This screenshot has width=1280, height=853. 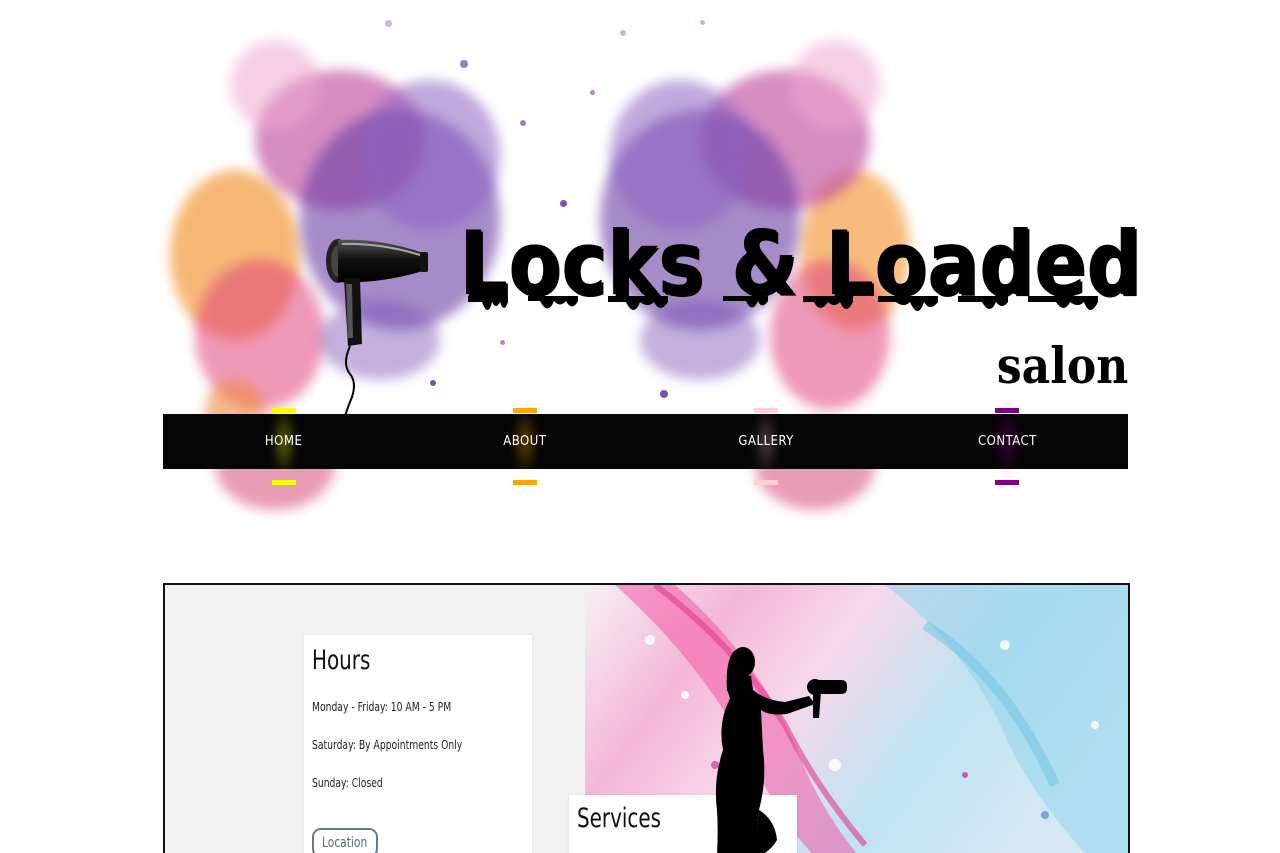 I want to click on nav-item-home: HOME, so click(x=284, y=445).